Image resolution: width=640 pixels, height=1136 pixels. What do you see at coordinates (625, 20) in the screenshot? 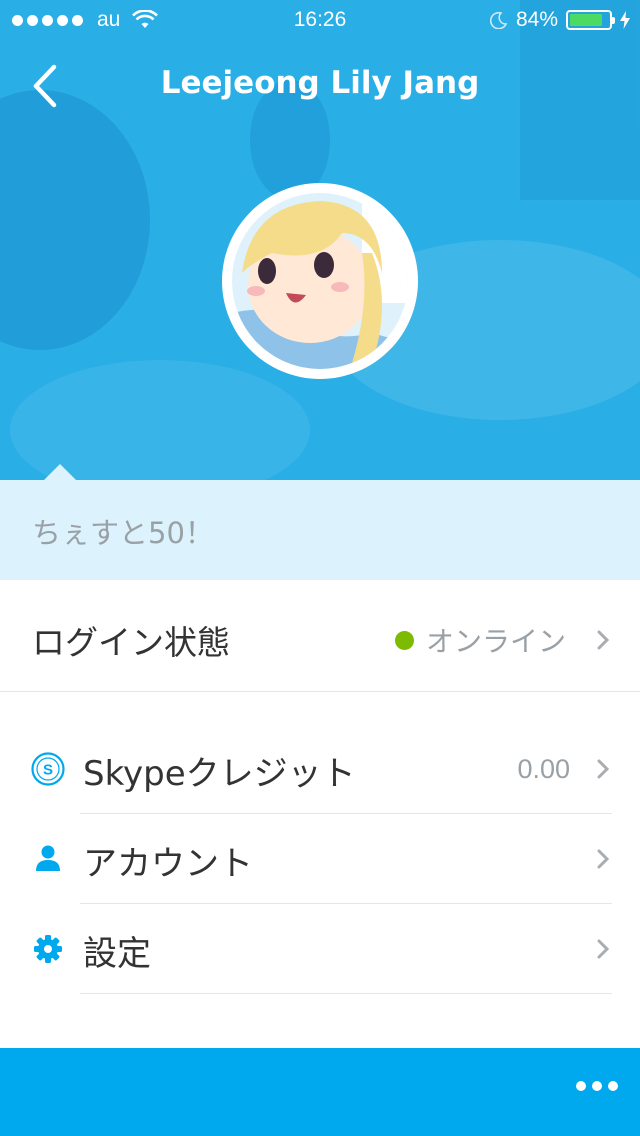
I see `charging-icon` at bounding box center [625, 20].